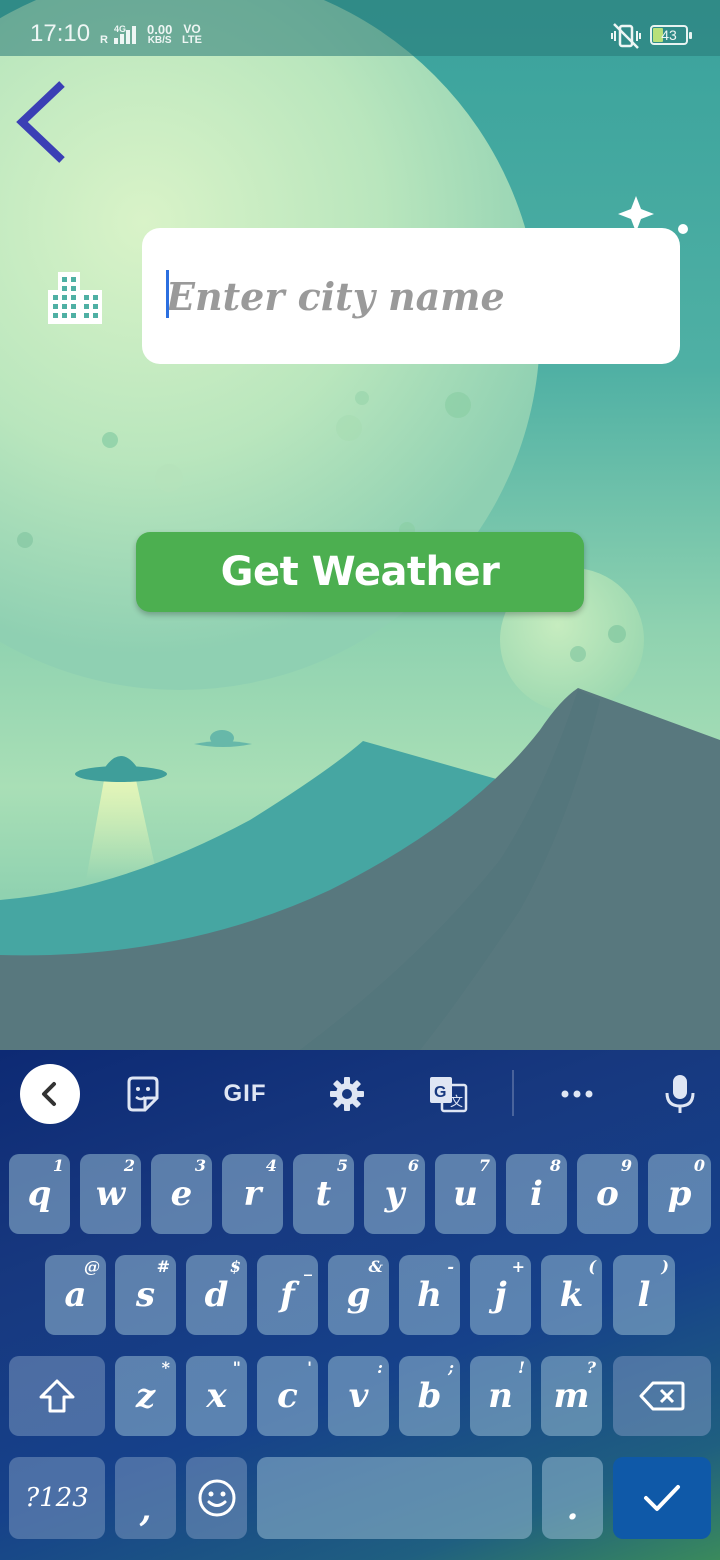  I want to click on key-t: 5t, so click(323, 1194).